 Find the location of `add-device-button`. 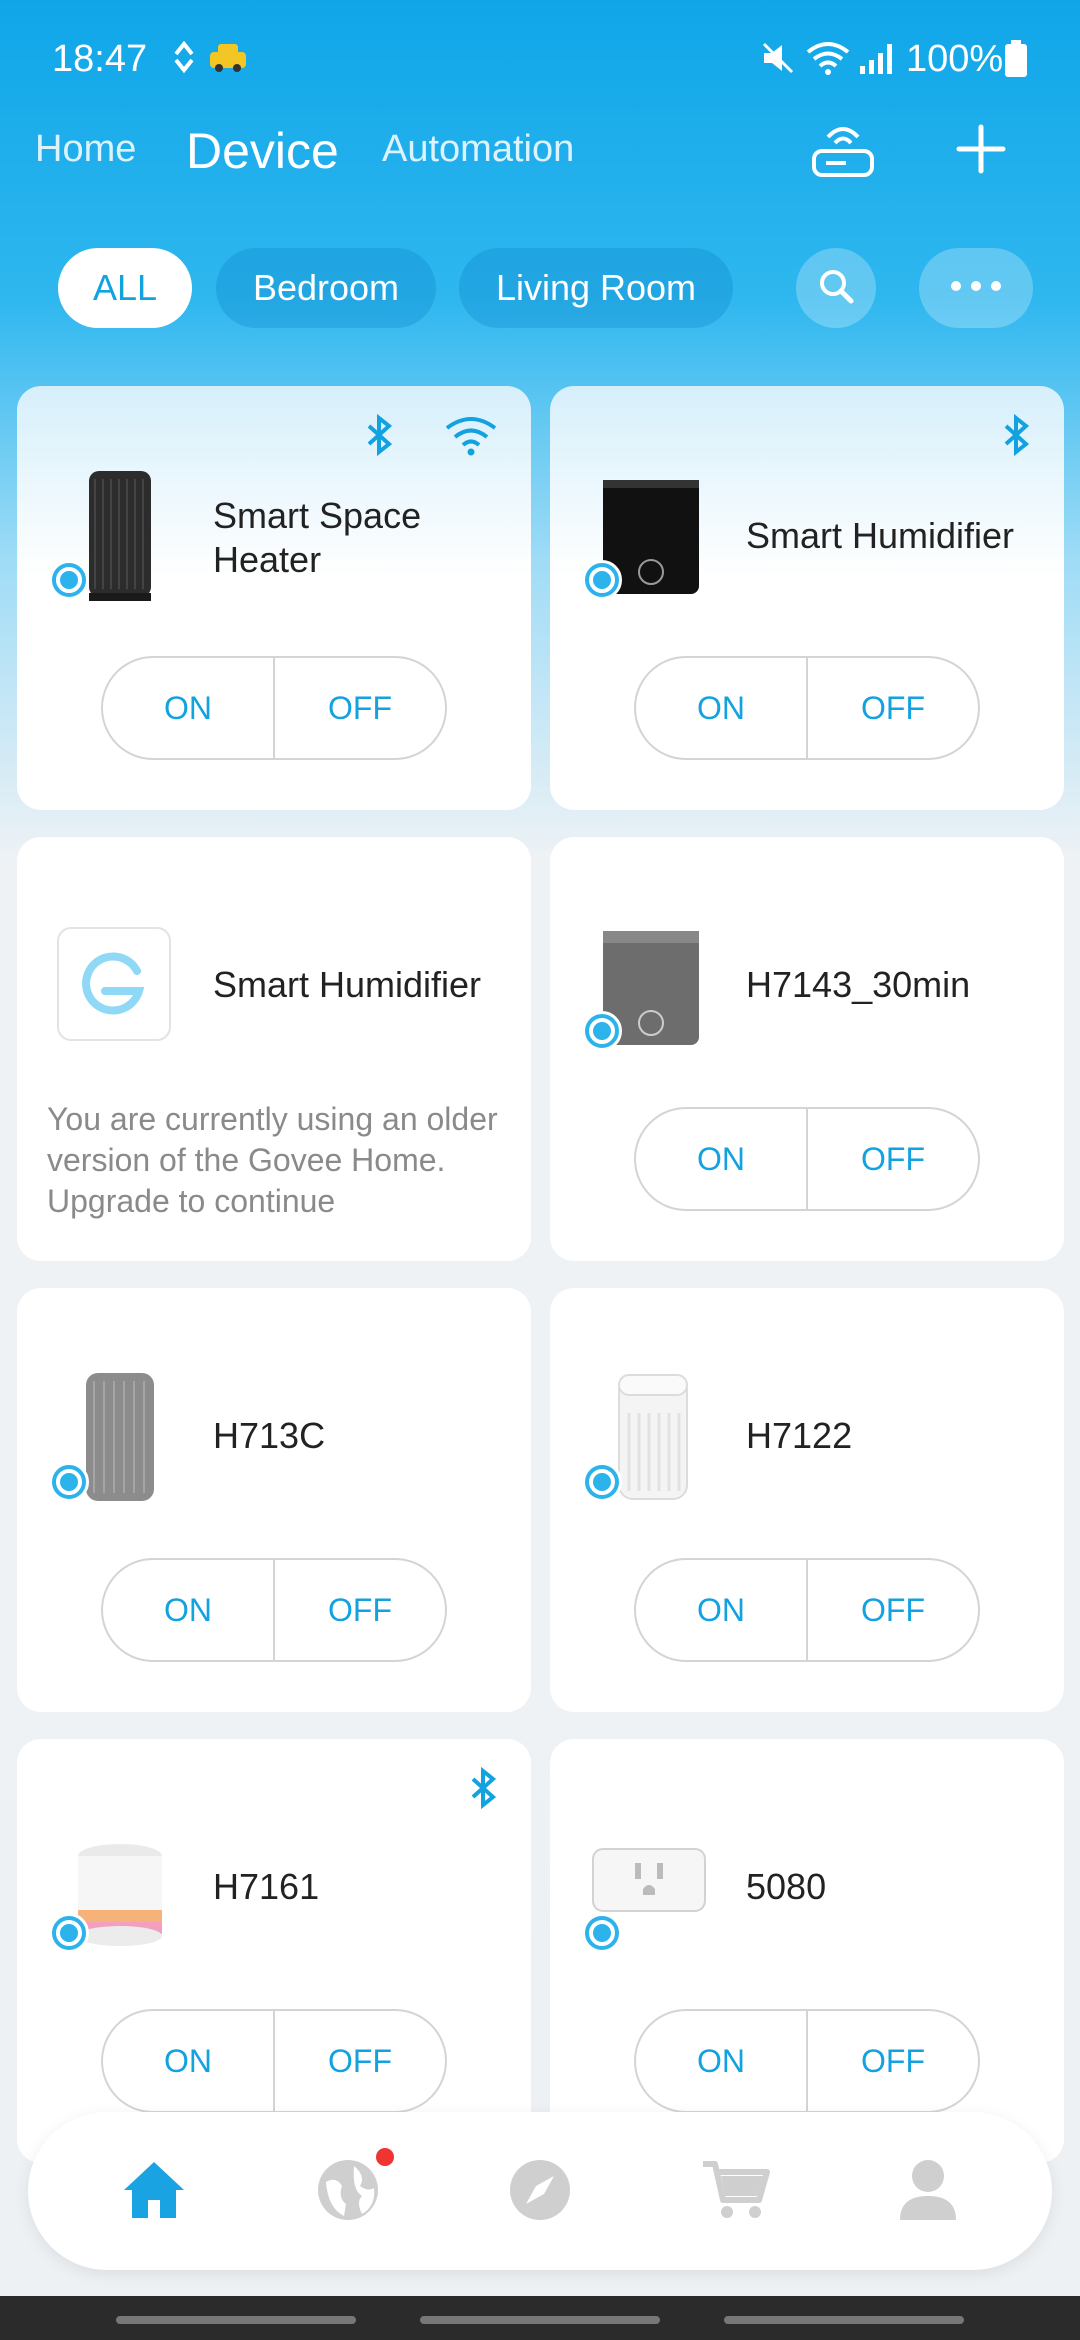

add-device-button is located at coordinates (981, 151).